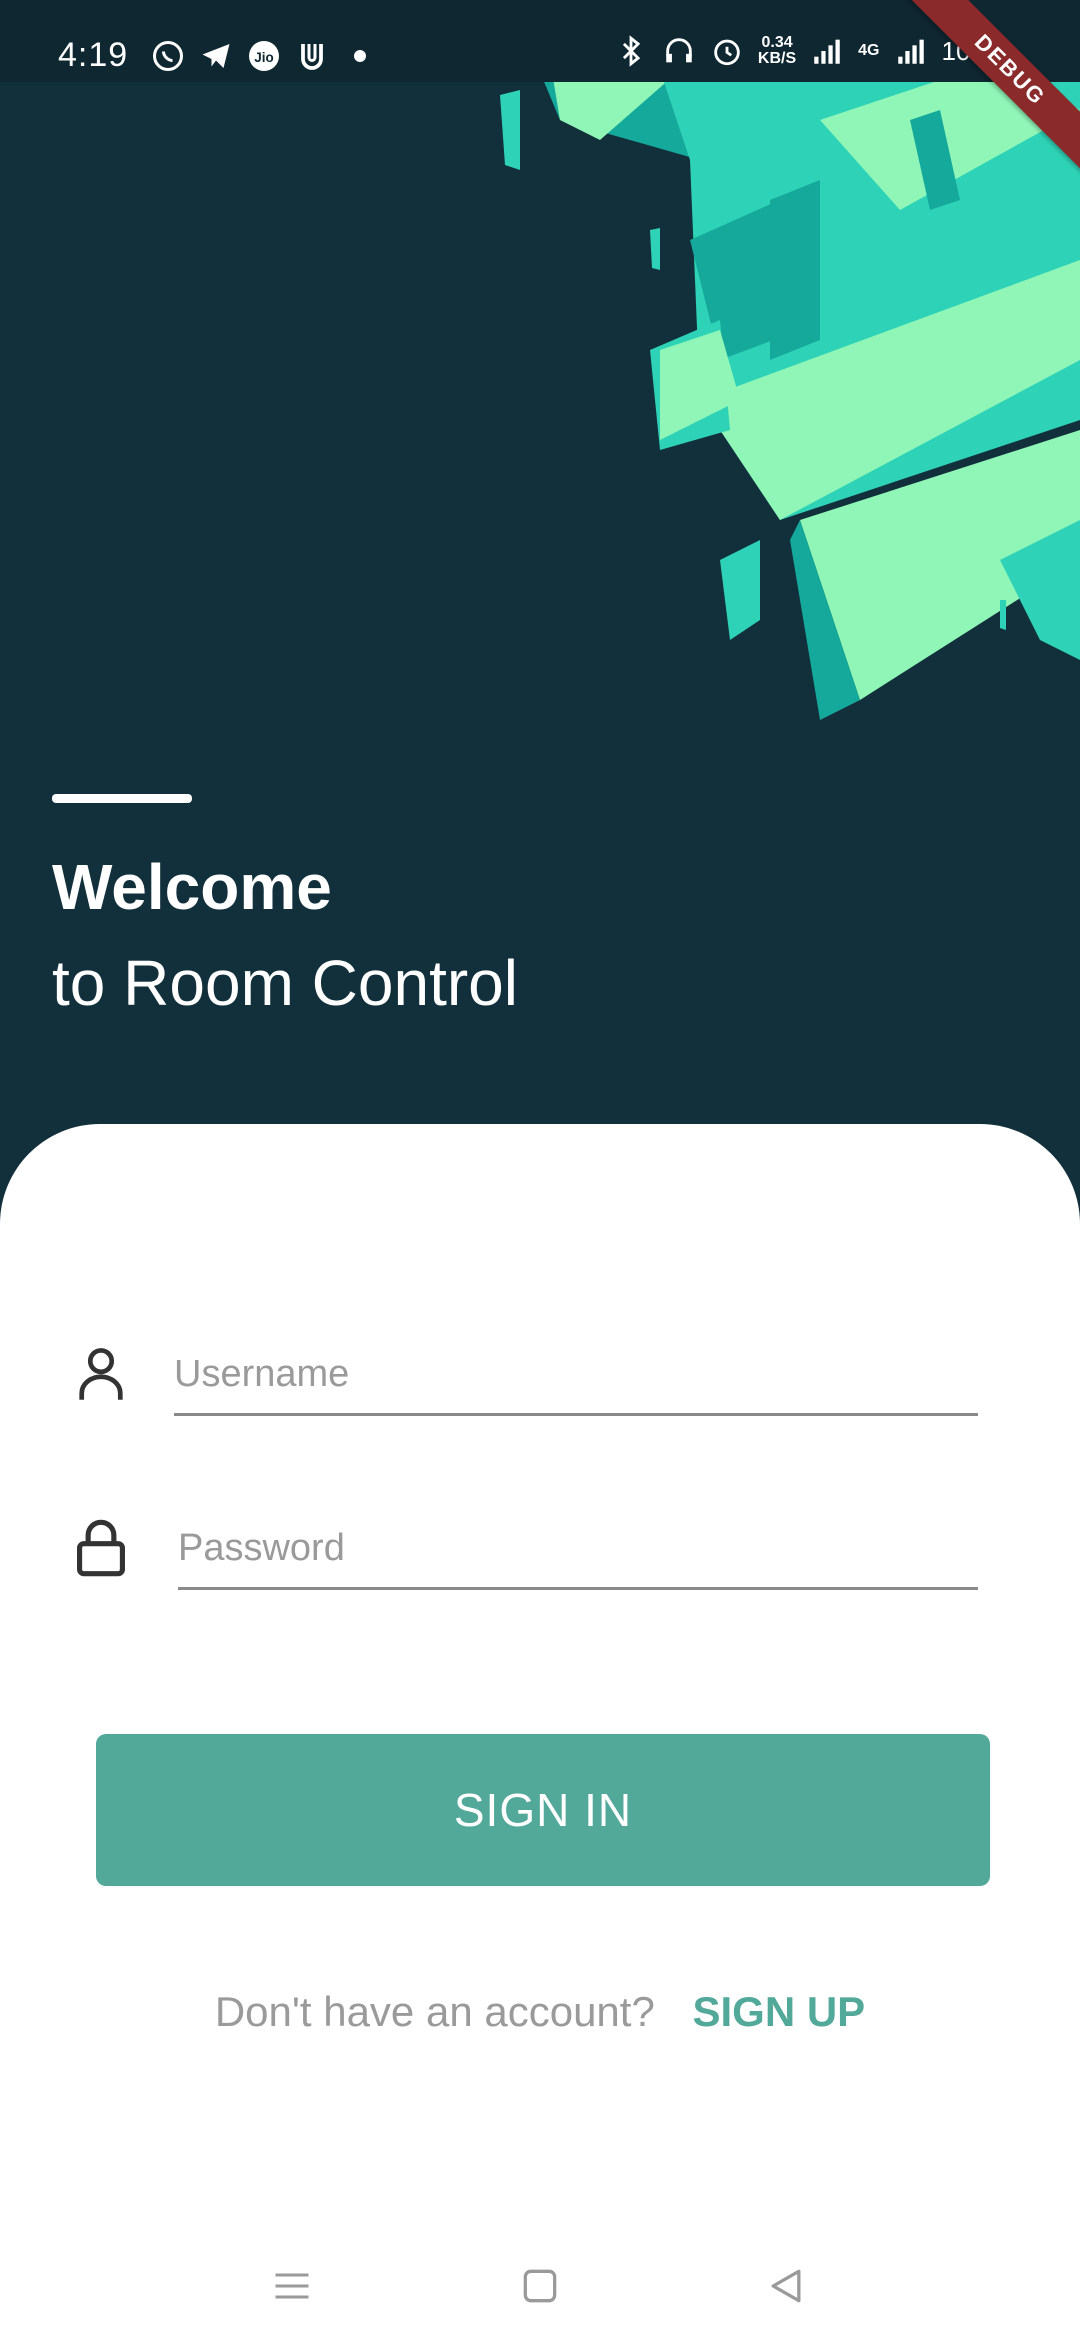 The height and width of the screenshot is (2340, 1080). Describe the element at coordinates (679, 50) in the screenshot. I see `headphones-icon` at that location.